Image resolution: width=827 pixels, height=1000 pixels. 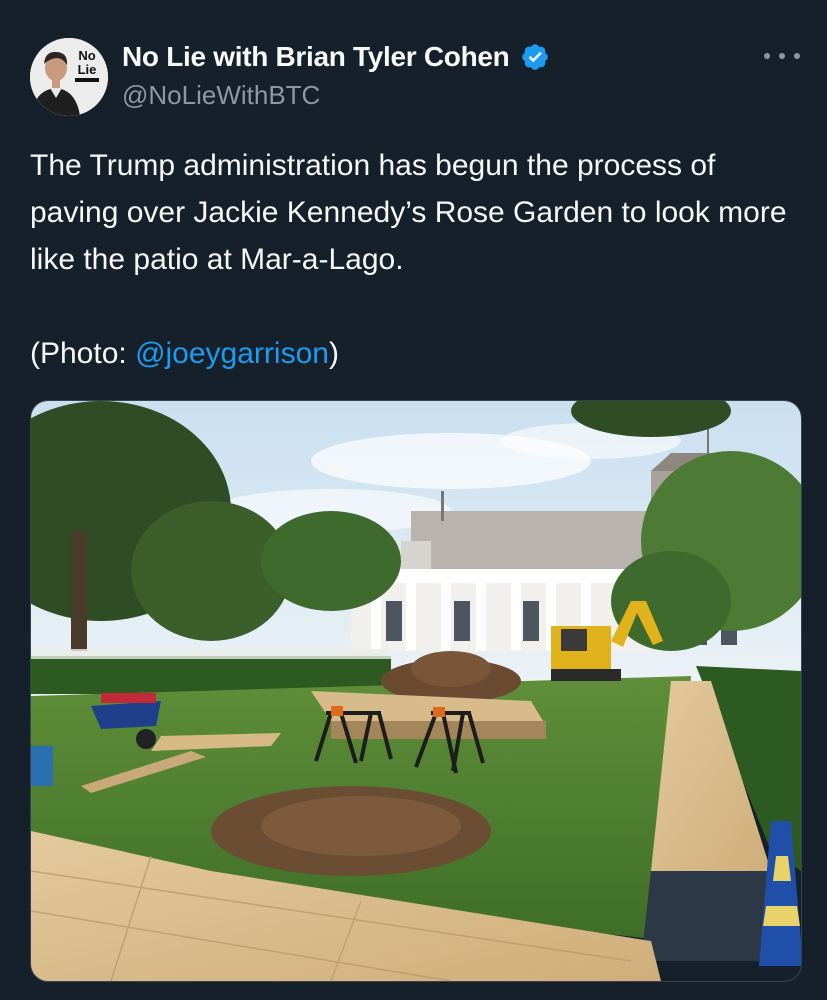 I want to click on tweet-spacer, so click(x=415, y=306).